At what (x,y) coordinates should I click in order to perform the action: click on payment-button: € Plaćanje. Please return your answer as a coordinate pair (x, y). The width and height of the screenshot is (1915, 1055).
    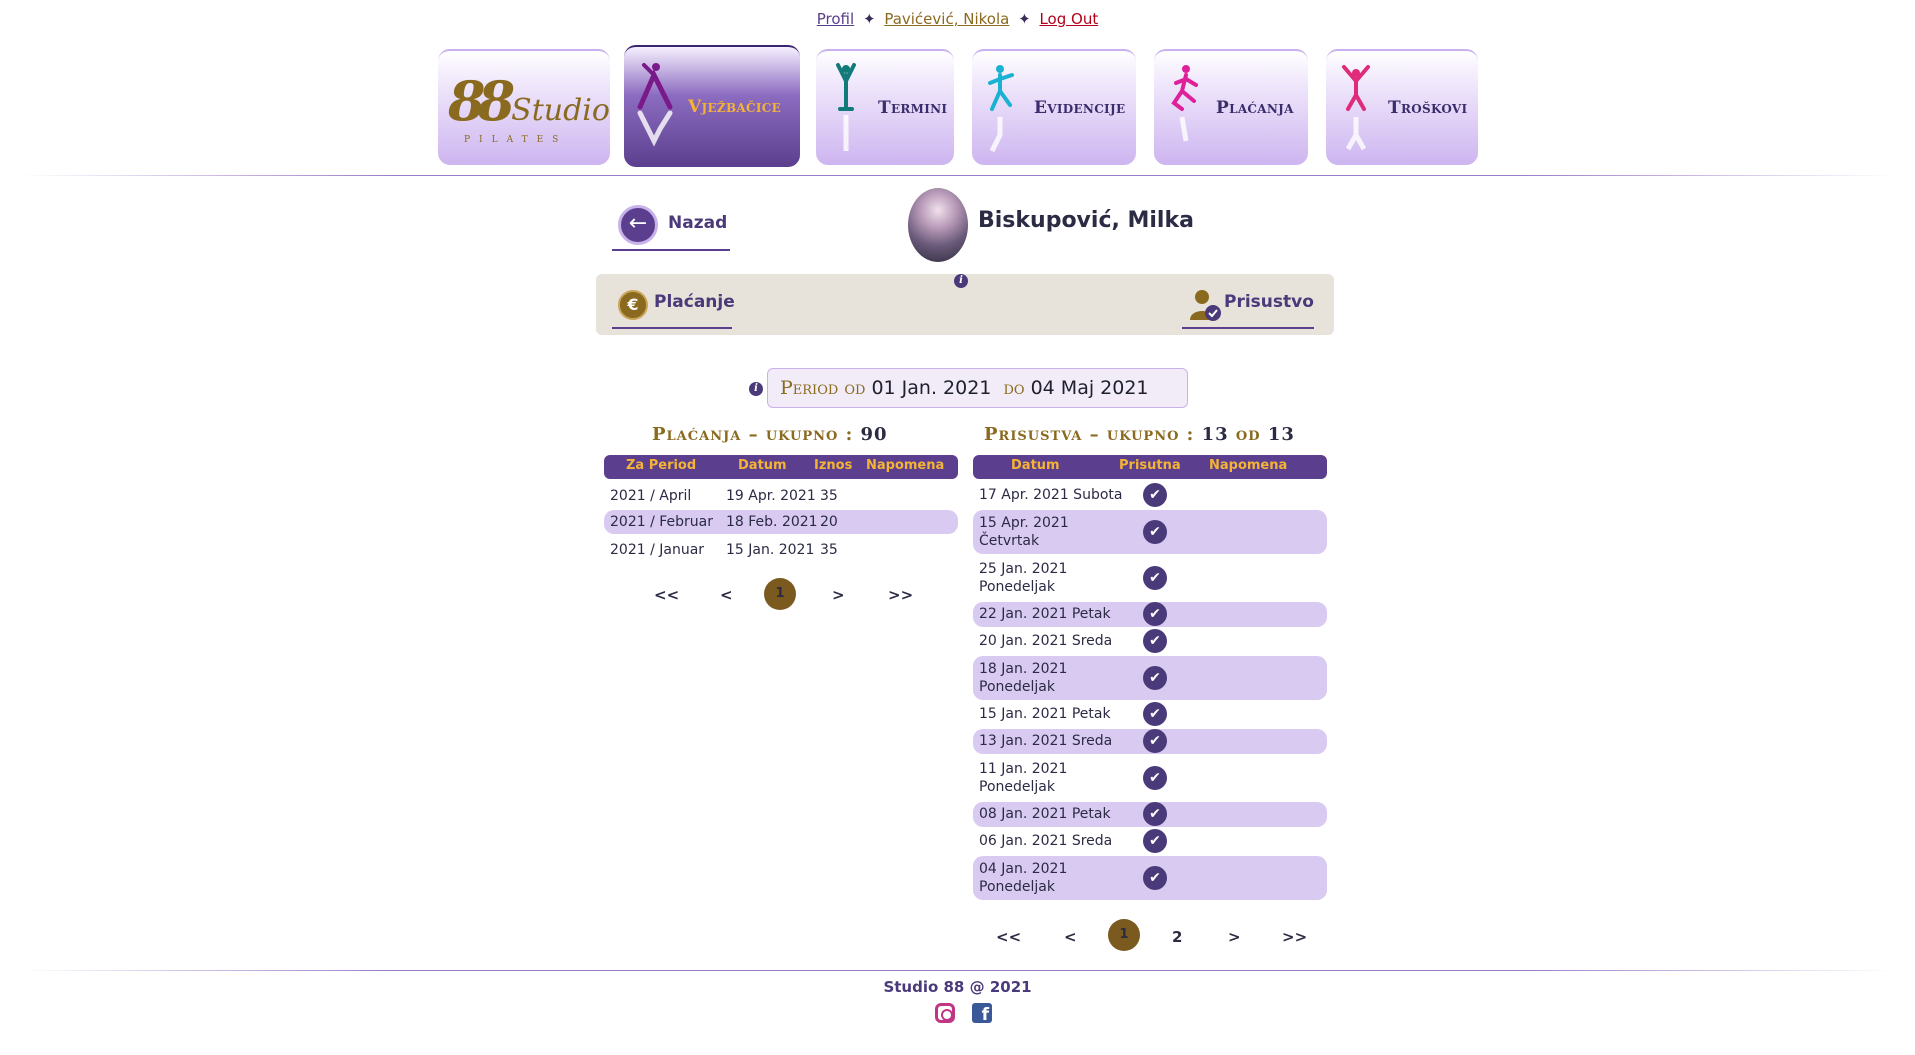
    Looking at the image, I should click on (673, 306).